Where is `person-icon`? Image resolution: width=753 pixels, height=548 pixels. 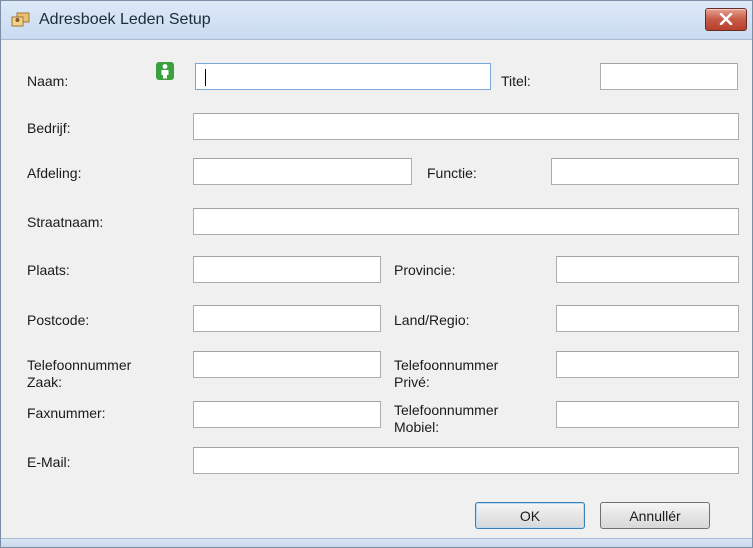
person-icon is located at coordinates (165, 71).